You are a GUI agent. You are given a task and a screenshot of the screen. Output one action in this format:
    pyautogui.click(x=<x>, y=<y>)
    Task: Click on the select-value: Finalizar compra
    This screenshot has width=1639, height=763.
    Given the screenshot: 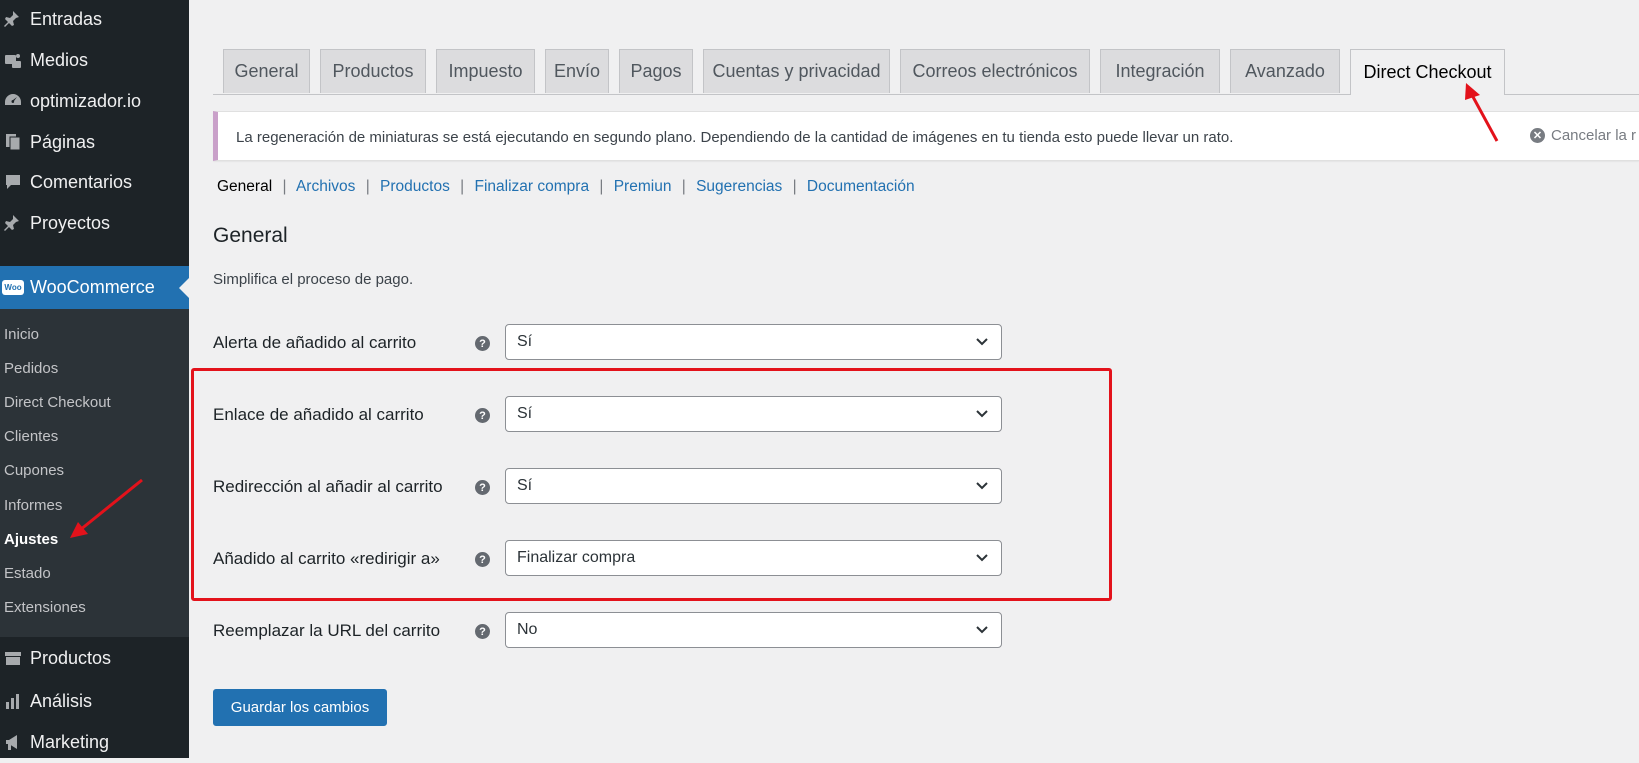 What is the action you would take?
    pyautogui.click(x=576, y=557)
    